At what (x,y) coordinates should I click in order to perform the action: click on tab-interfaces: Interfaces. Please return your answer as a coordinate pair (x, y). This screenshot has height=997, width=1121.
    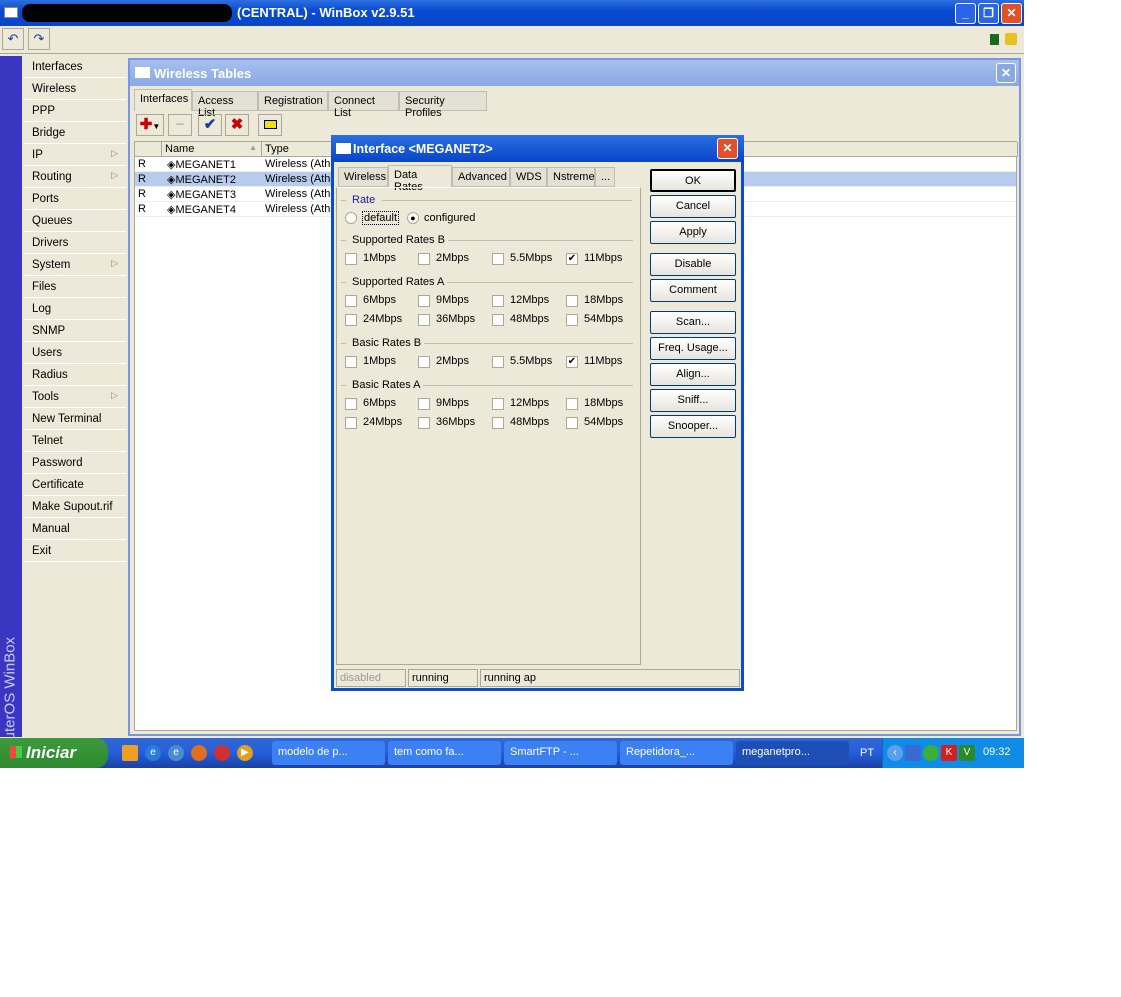
    Looking at the image, I should click on (163, 100).